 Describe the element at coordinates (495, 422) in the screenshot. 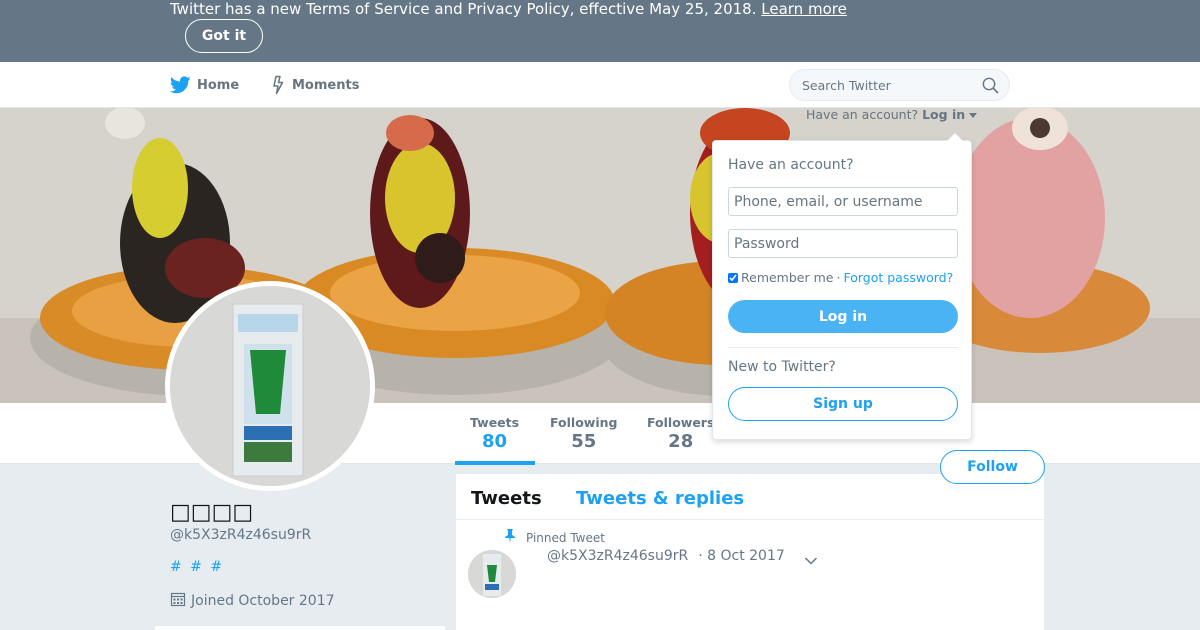

I see `stat-tweets-label: Tweets` at that location.